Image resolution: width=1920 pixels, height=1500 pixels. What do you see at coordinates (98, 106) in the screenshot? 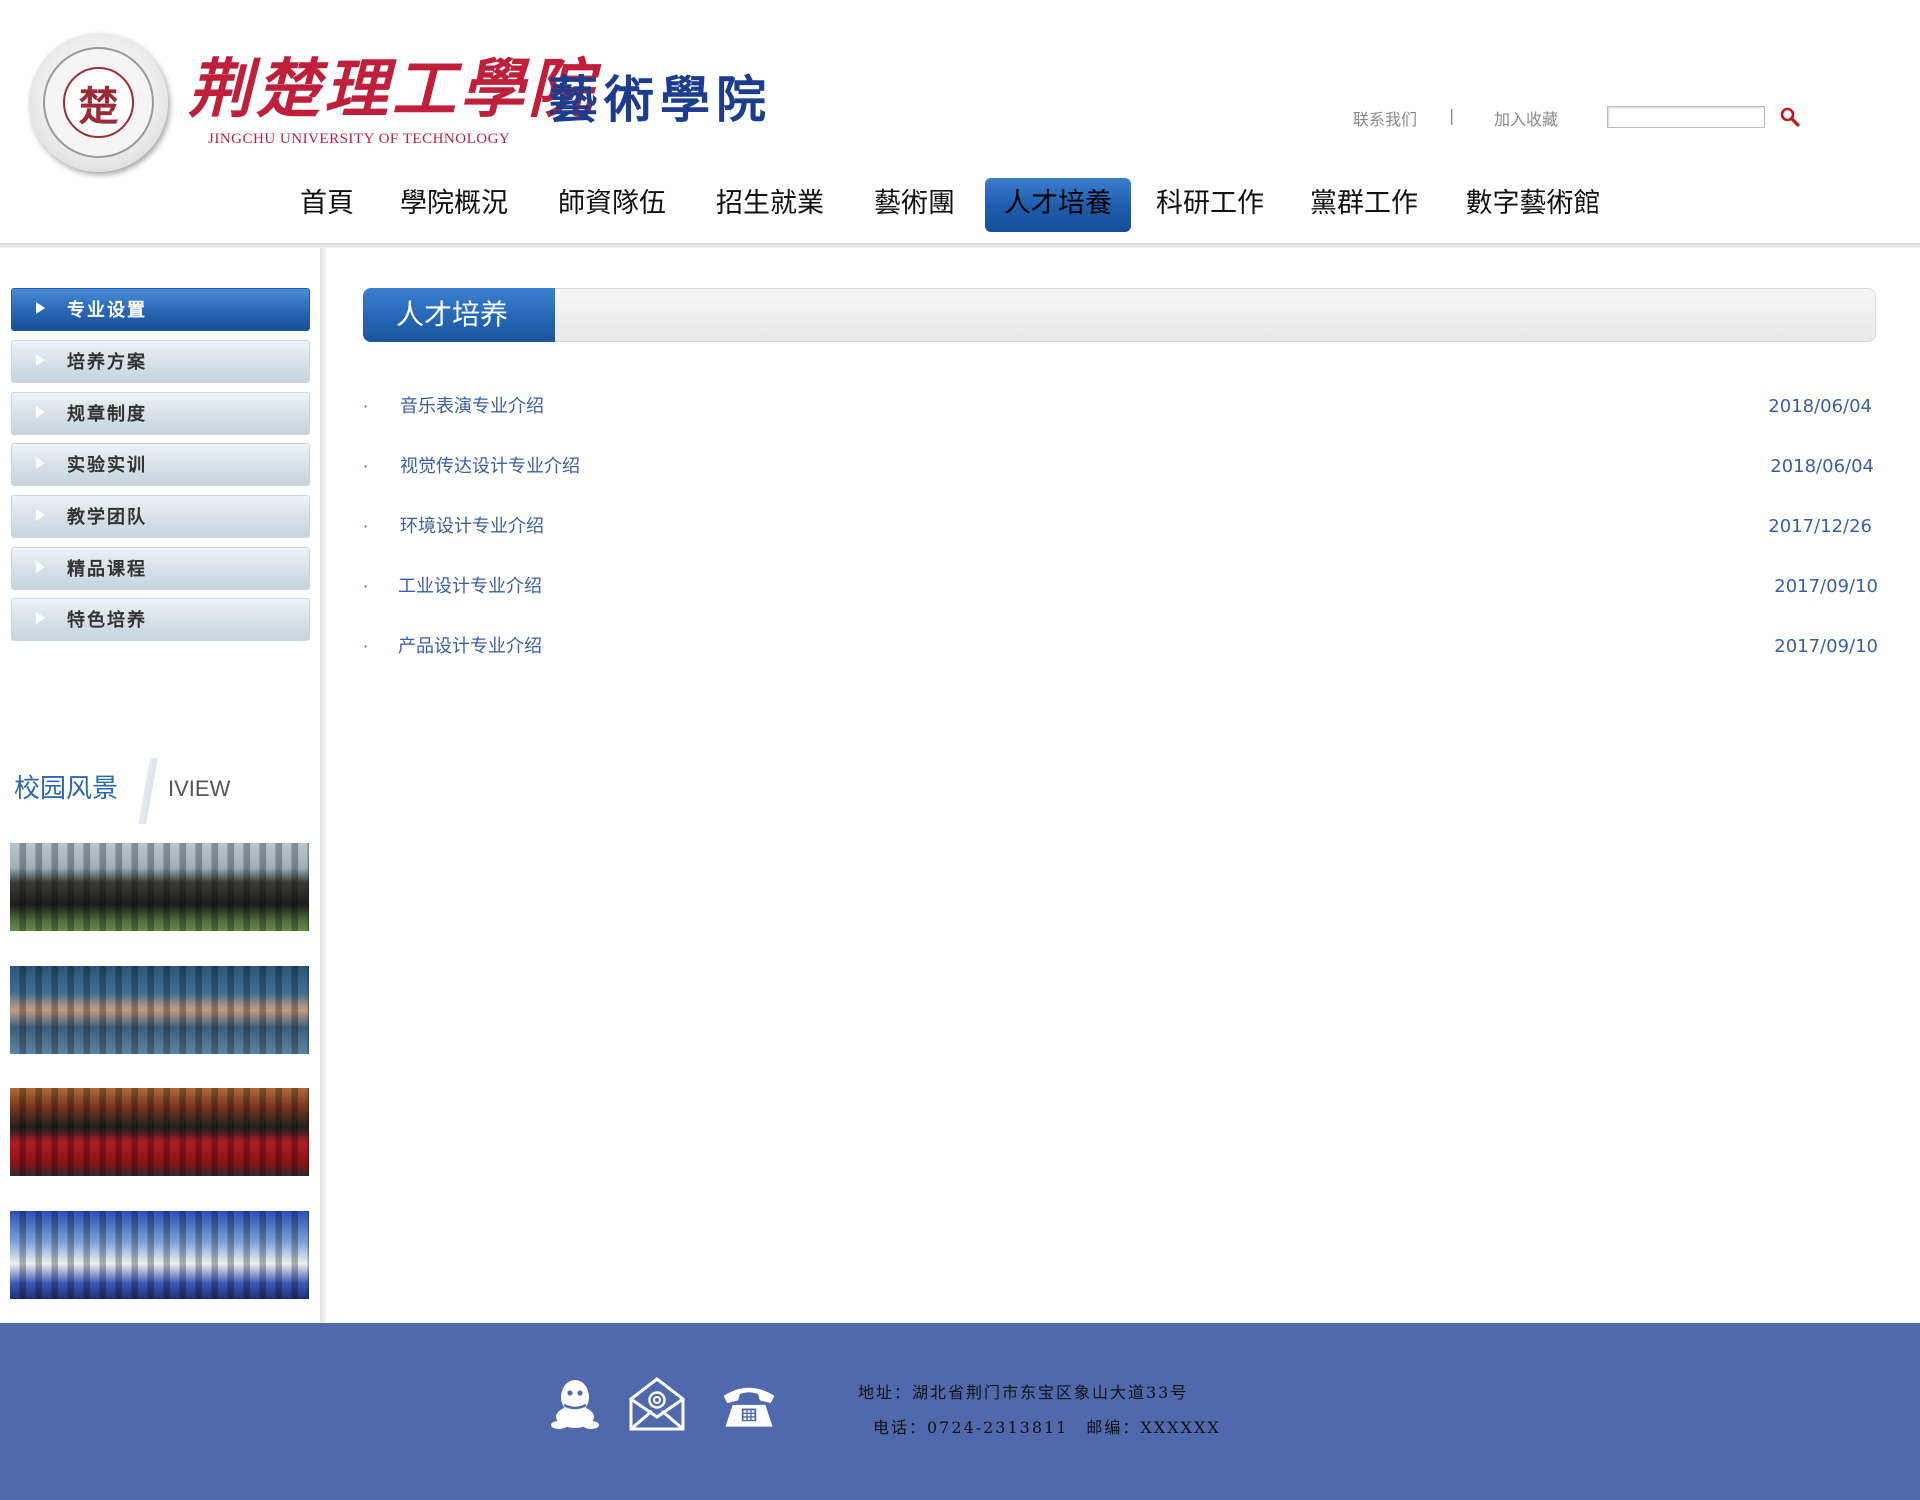
I see `seal-char: 楚` at bounding box center [98, 106].